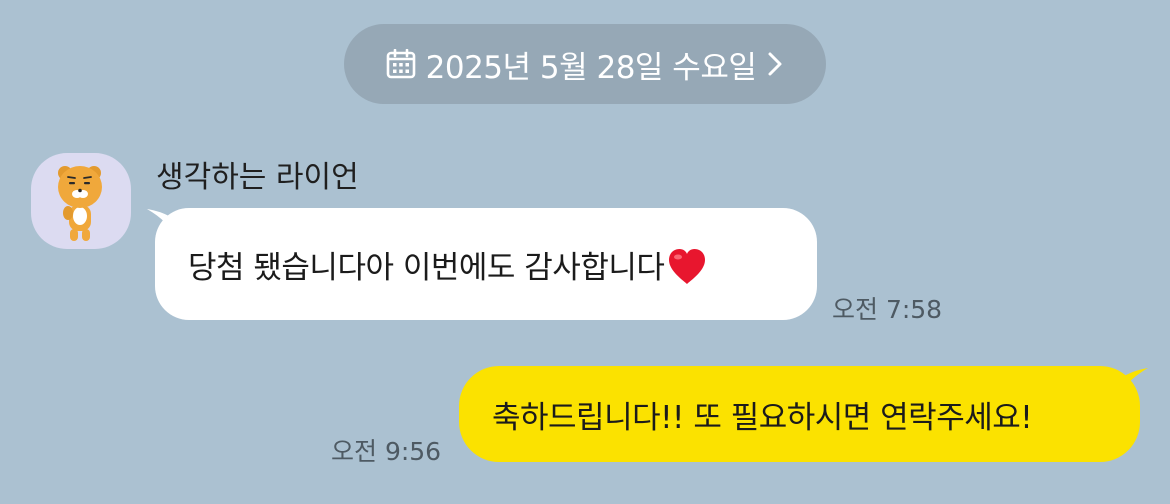 This screenshot has height=504, width=1170. Describe the element at coordinates (775, 64) in the screenshot. I see `chevron-right-icon` at that location.